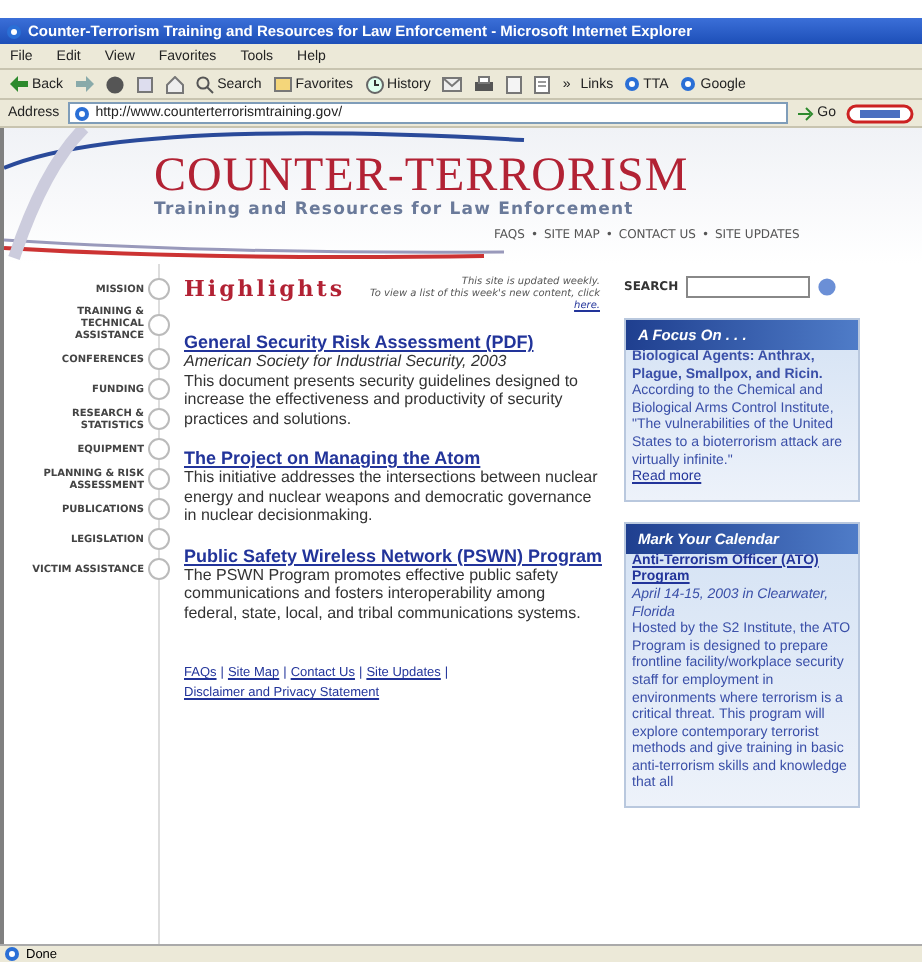 This screenshot has width=922, height=962. What do you see at coordinates (827, 287) in the screenshot?
I see `go-icon` at bounding box center [827, 287].